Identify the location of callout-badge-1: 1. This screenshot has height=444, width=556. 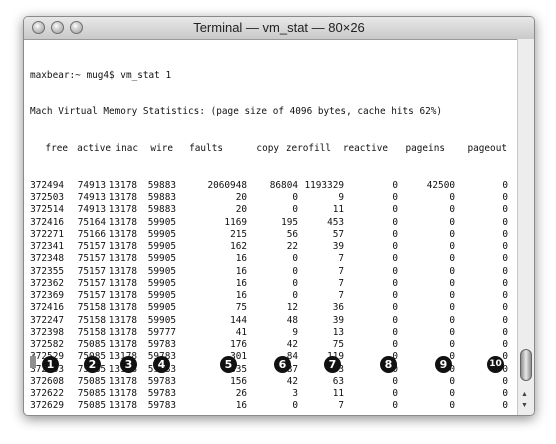
(50, 364).